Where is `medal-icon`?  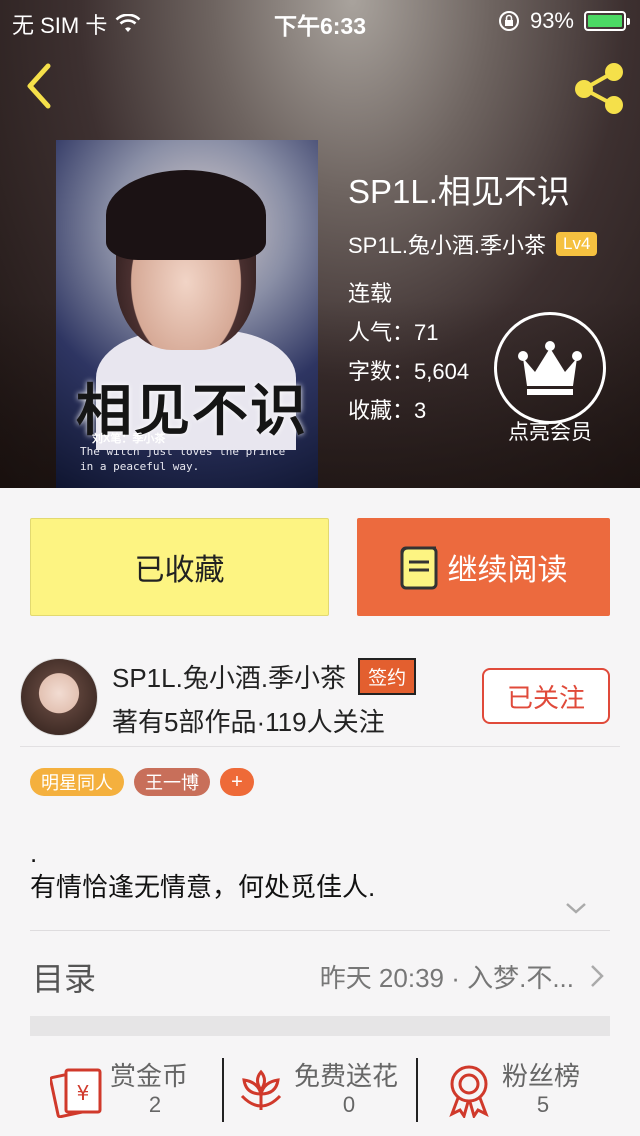 medal-icon is located at coordinates (469, 1091).